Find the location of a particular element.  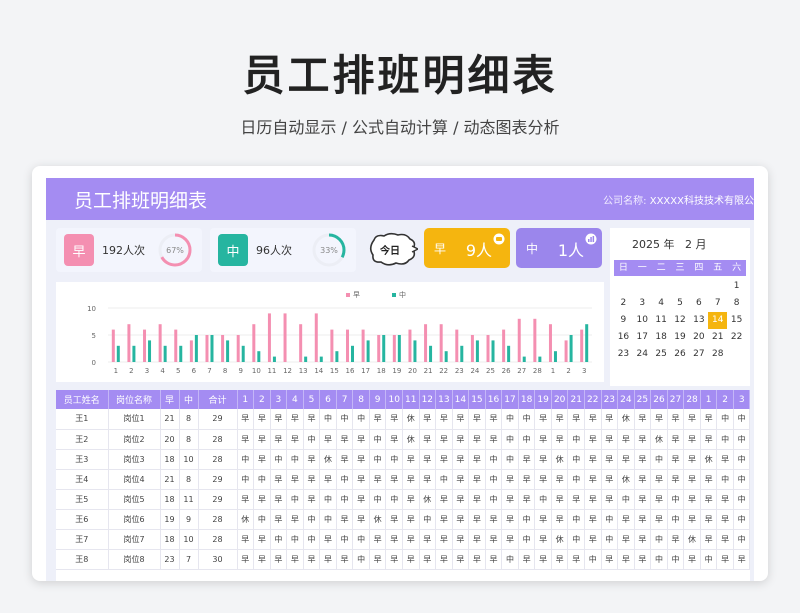

calendar-day: 15 is located at coordinates (736, 320).